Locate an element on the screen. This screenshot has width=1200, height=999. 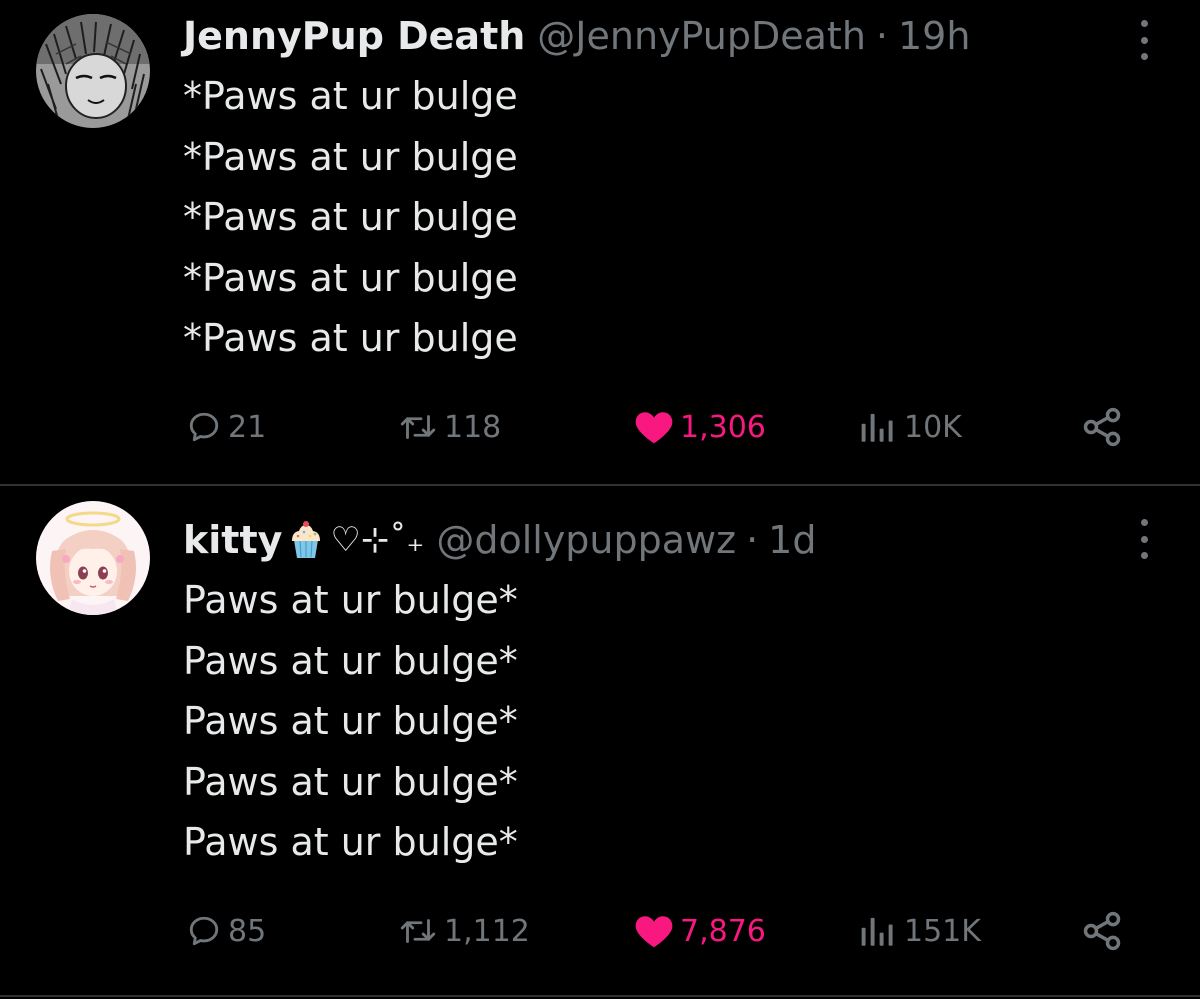
divider is located at coordinates (600, 996).